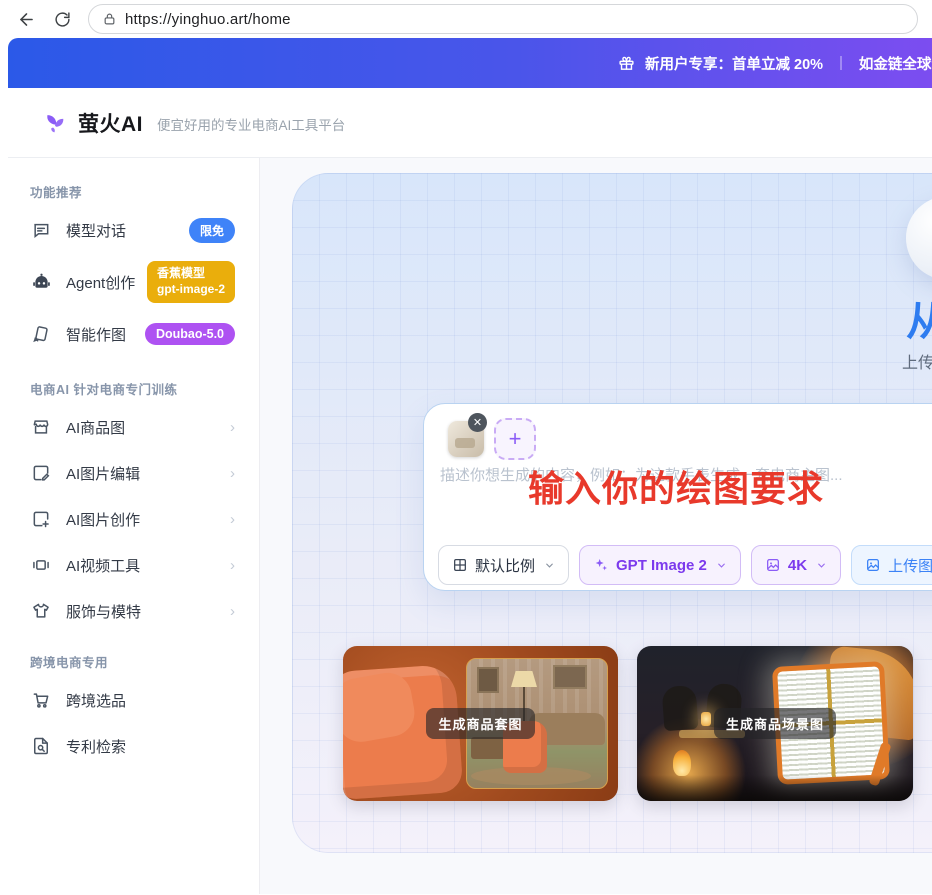 This screenshot has height=895, width=932. I want to click on model-select-button: GPT Image 2, so click(660, 565).